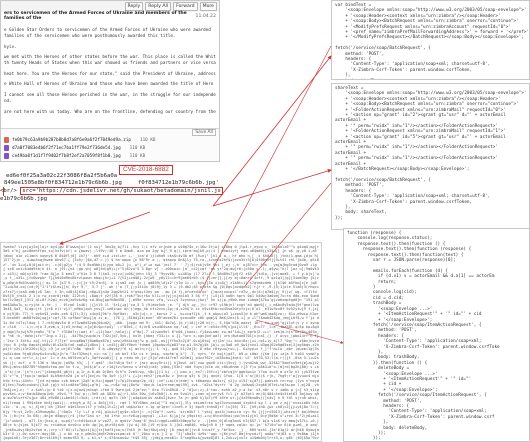  What do you see at coordinates (185, 6) in the screenshot?
I see `forward-button: Forward` at bounding box center [185, 6].